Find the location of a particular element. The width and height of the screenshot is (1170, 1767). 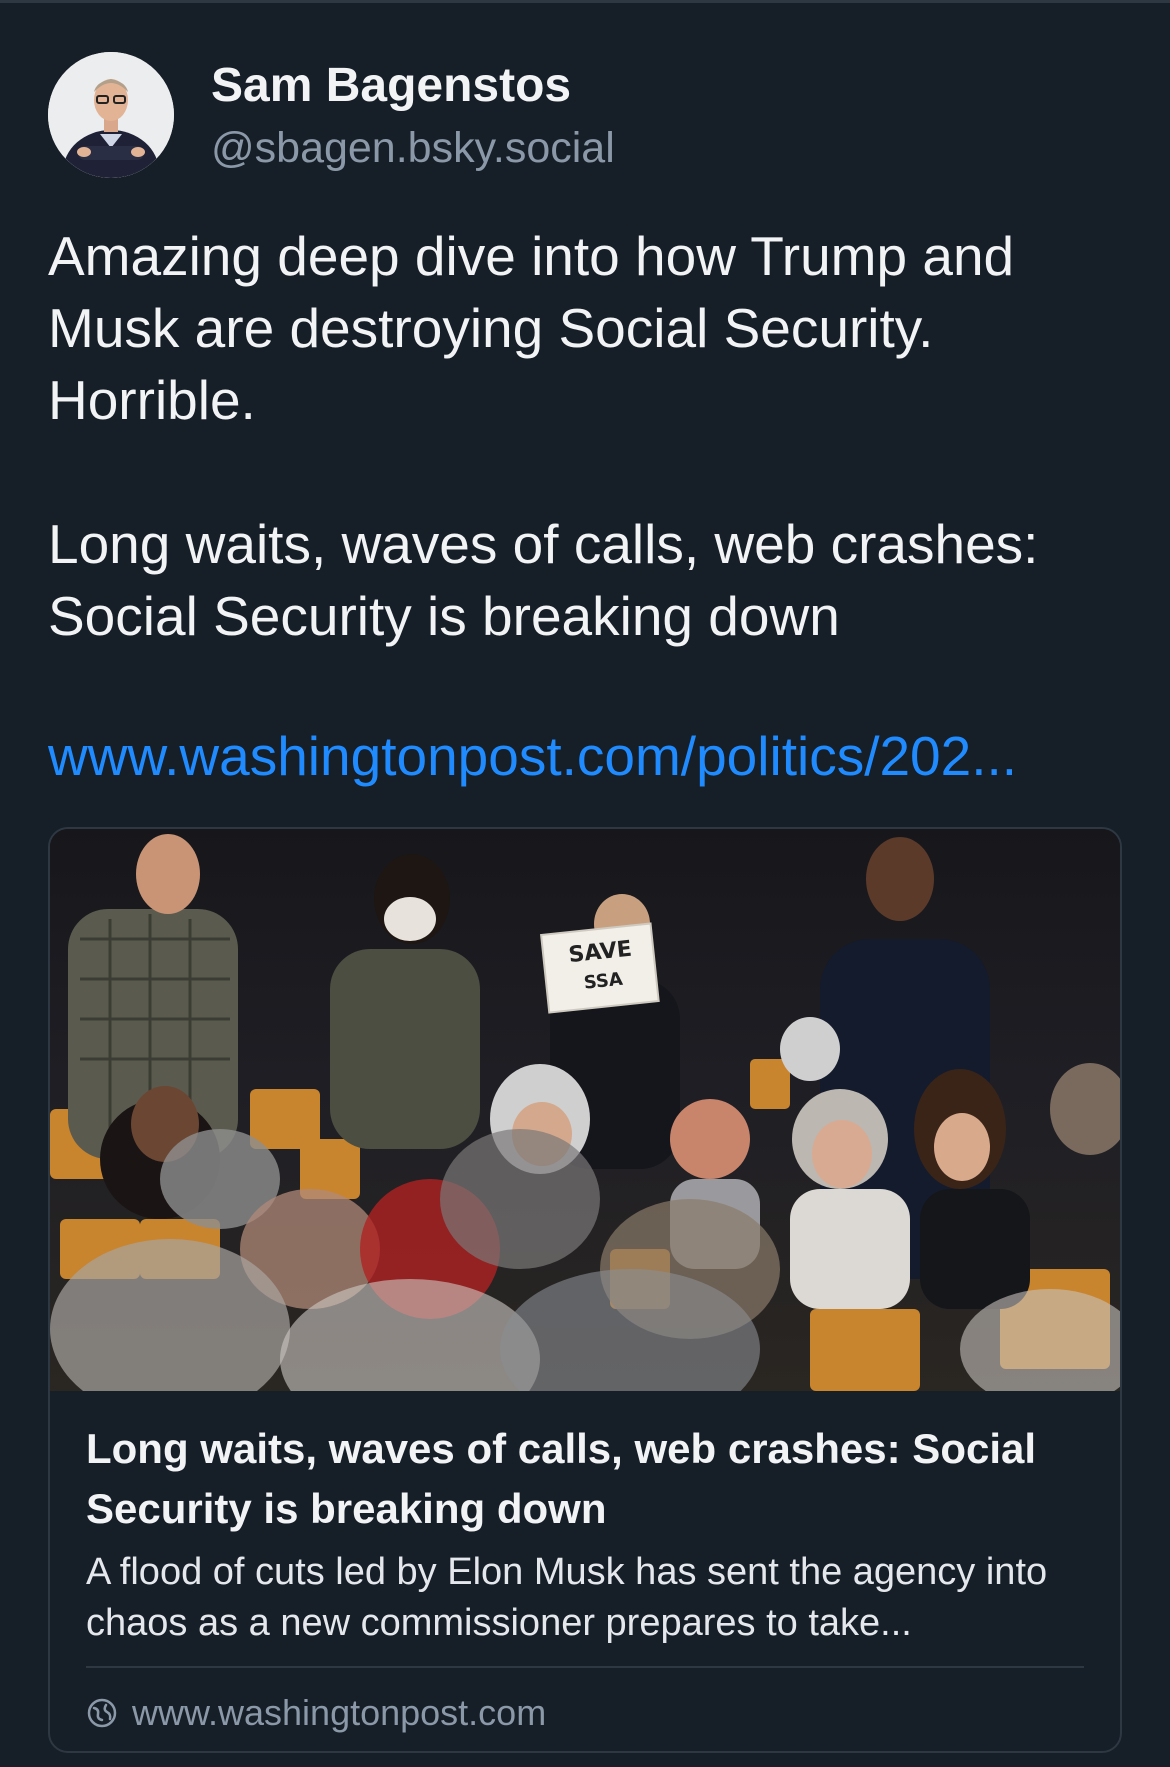

author-display-name: Sam Bagenstos is located at coordinates (391, 85).